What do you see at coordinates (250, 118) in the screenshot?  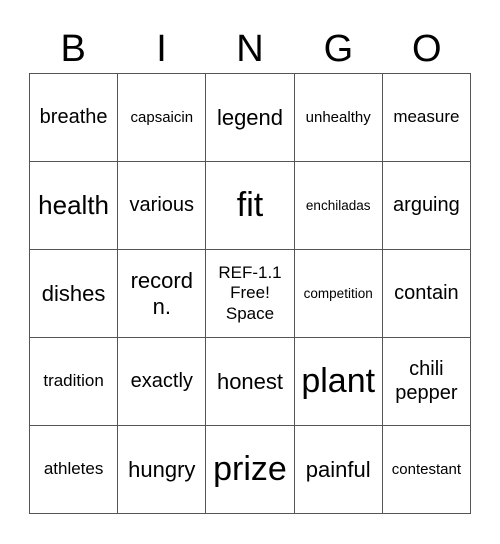 I see `bingo-cell: legend` at bounding box center [250, 118].